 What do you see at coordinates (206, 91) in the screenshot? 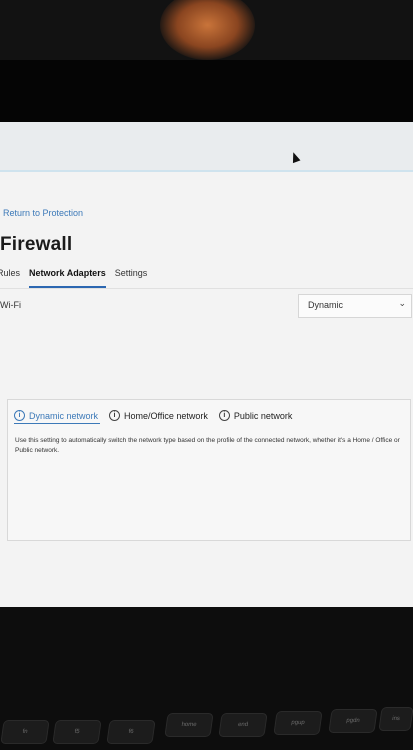
I see `screen-bezel` at bounding box center [206, 91].